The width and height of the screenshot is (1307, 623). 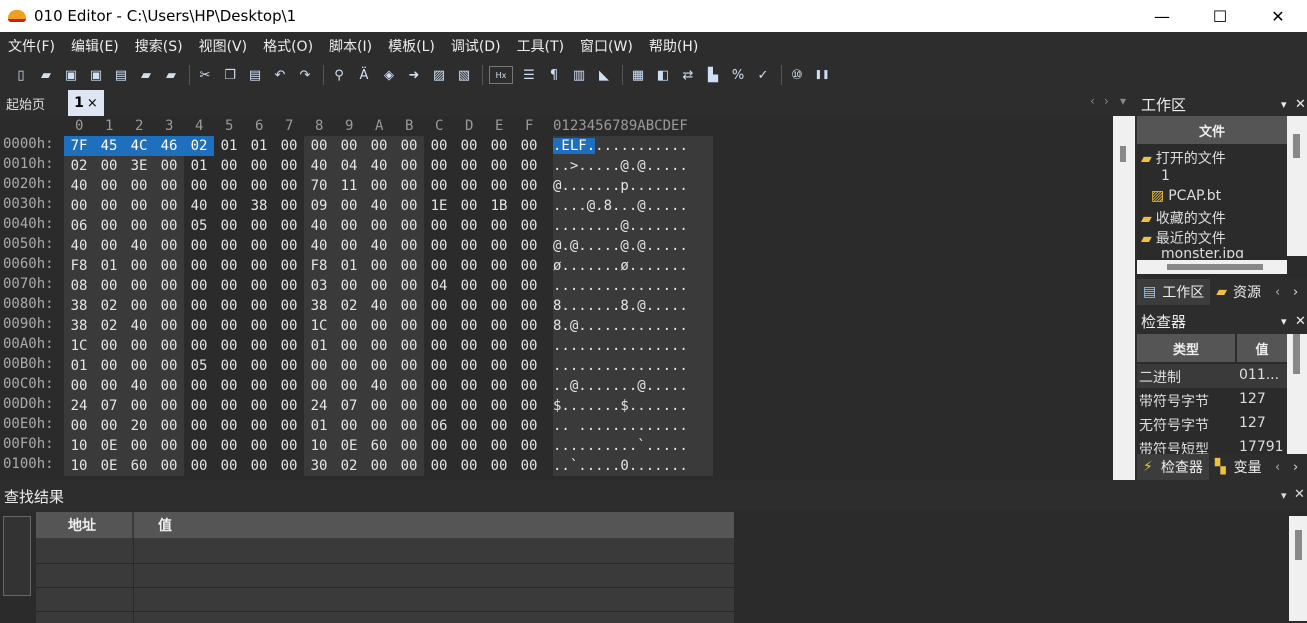 I want to click on redo-icon: ↷, so click(x=305, y=75).